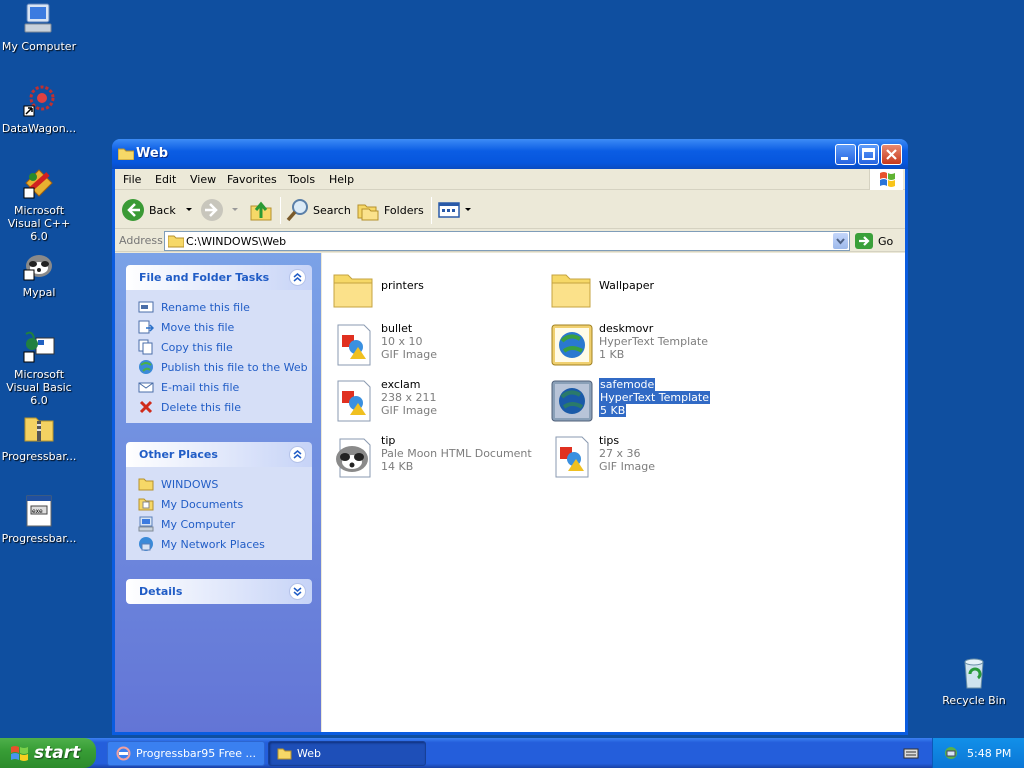 This screenshot has width=1024, height=768. I want to click on panel-header: File and Folder Tasks, so click(219, 277).